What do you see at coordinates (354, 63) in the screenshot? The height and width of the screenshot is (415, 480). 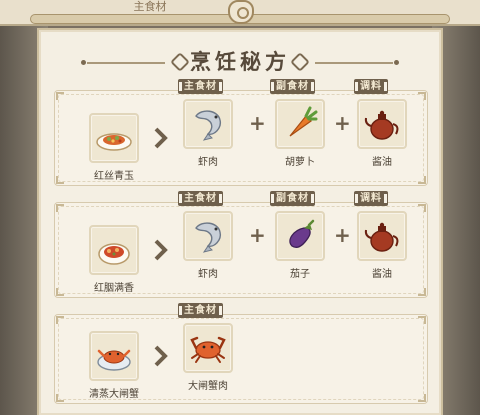 I see `title-divider-right` at bounding box center [354, 63].